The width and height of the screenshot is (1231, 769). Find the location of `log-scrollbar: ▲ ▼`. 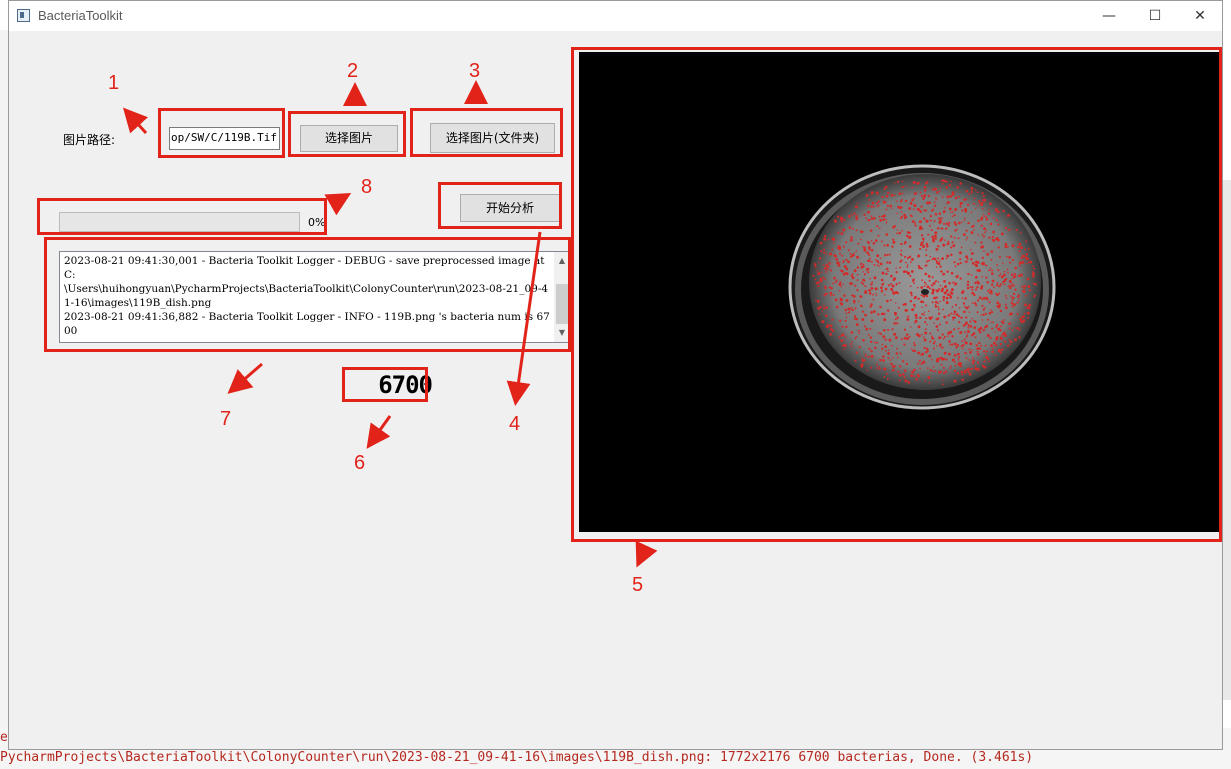

log-scrollbar: ▲ ▼ is located at coordinates (562, 297).